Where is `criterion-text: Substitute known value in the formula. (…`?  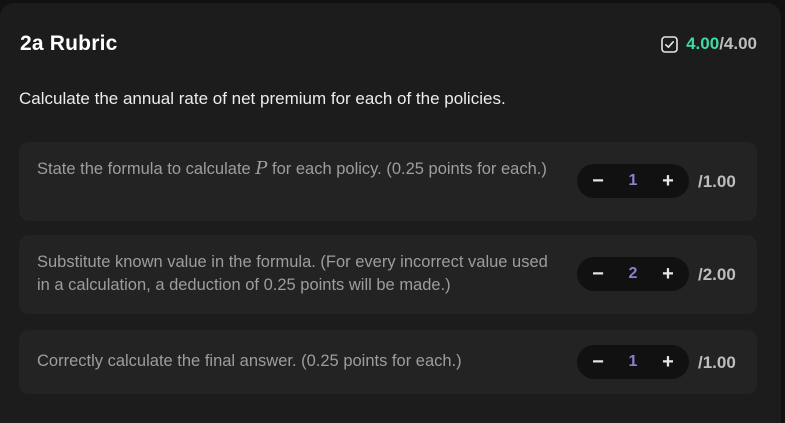 criterion-text: Substitute known value in the formula. (… is located at coordinates (292, 273).